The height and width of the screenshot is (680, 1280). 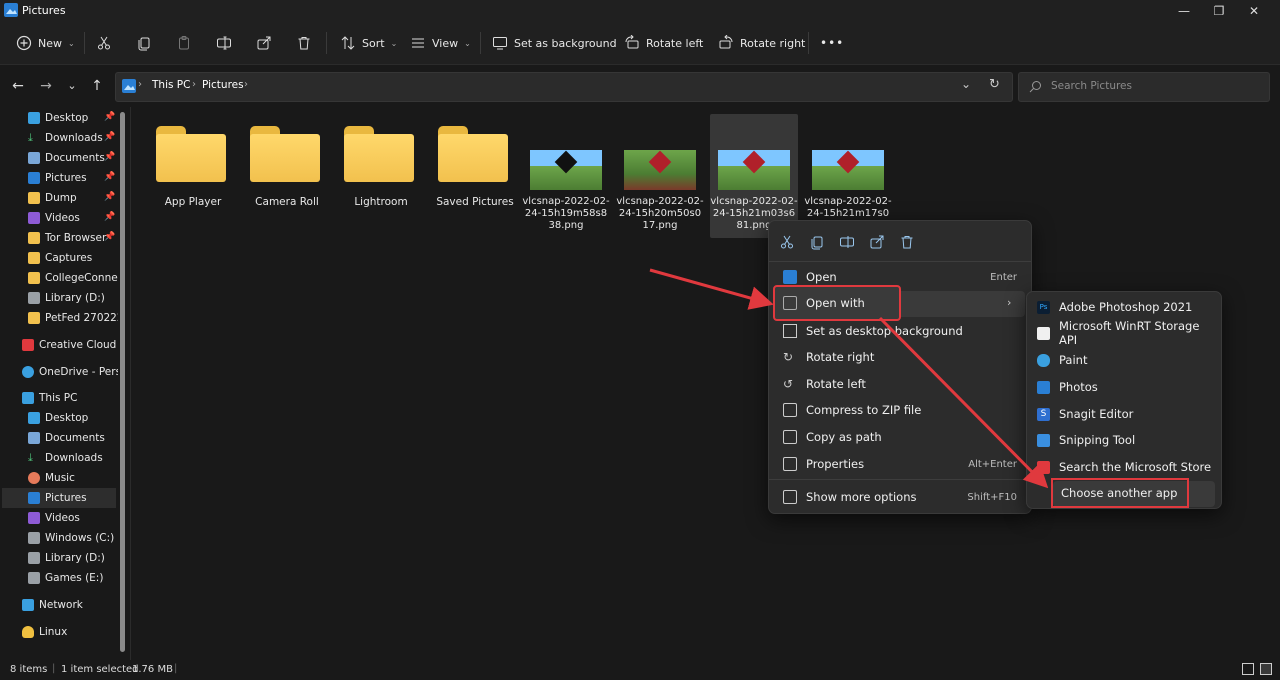 What do you see at coordinates (171, 85) in the screenshot?
I see `breadcrumb-this-pc: This PC` at bounding box center [171, 85].